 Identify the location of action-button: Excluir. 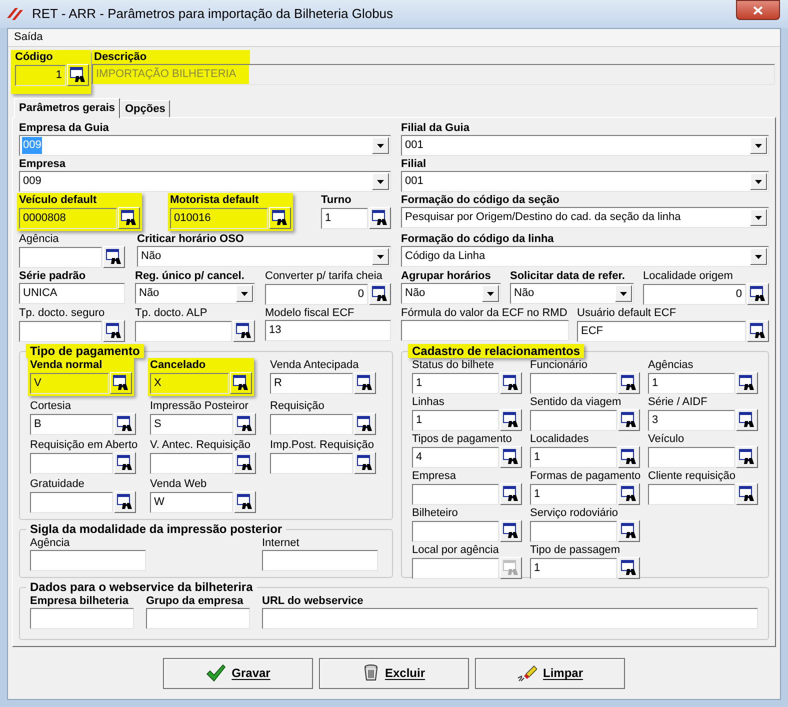
(394, 673).